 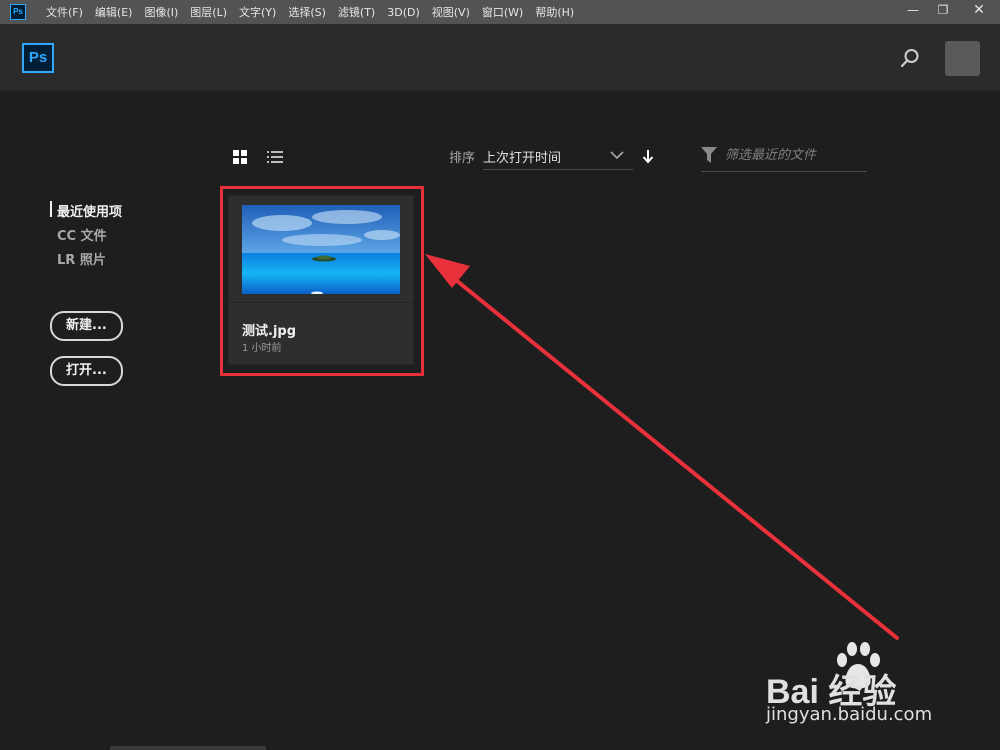 What do you see at coordinates (709, 155) in the screenshot?
I see `filter-icon` at bounding box center [709, 155].